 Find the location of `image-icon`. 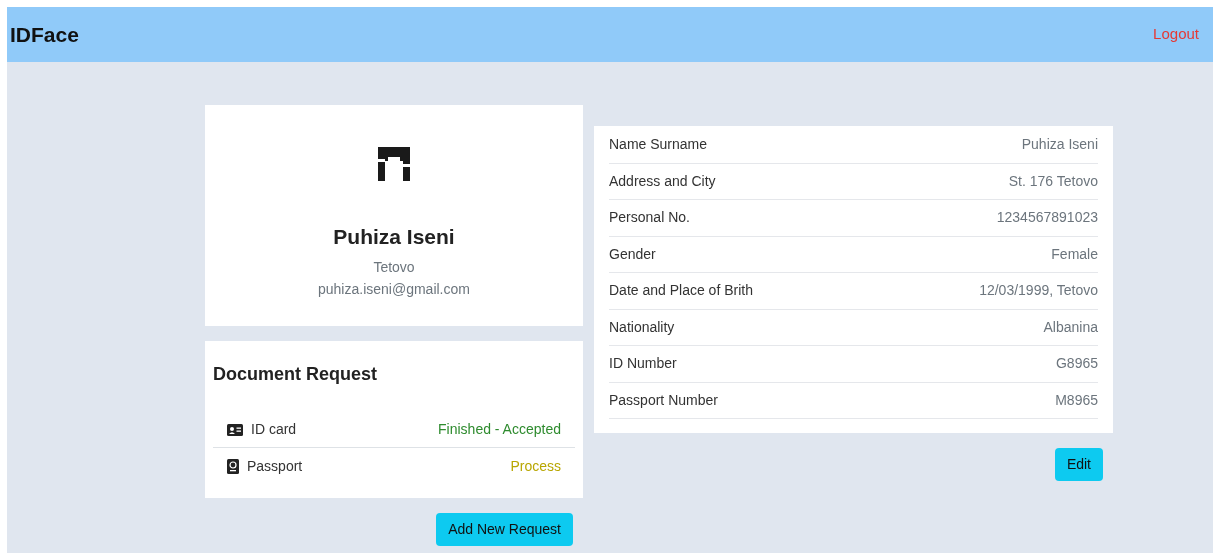

image-icon is located at coordinates (394, 164).